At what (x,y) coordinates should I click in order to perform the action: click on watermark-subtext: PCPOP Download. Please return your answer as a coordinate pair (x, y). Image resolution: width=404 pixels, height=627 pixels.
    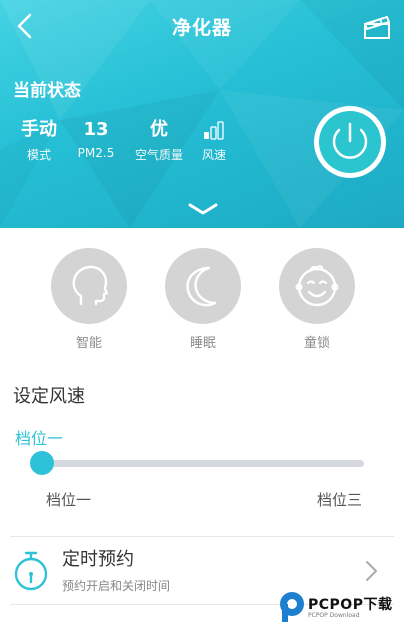
    Looking at the image, I should click on (334, 615).